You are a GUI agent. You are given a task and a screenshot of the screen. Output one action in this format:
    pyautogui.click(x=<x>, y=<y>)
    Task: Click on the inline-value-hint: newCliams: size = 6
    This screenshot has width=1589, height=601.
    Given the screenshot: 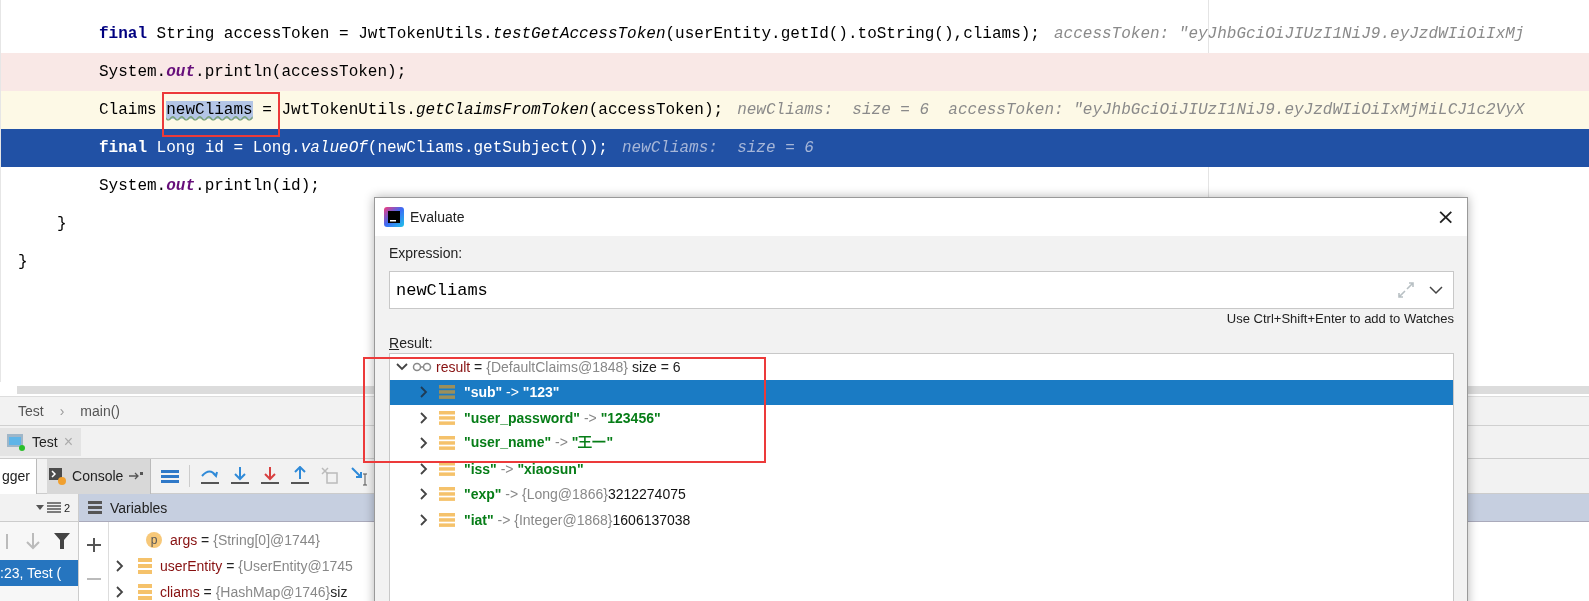 What is the action you would take?
    pyautogui.click(x=717, y=148)
    